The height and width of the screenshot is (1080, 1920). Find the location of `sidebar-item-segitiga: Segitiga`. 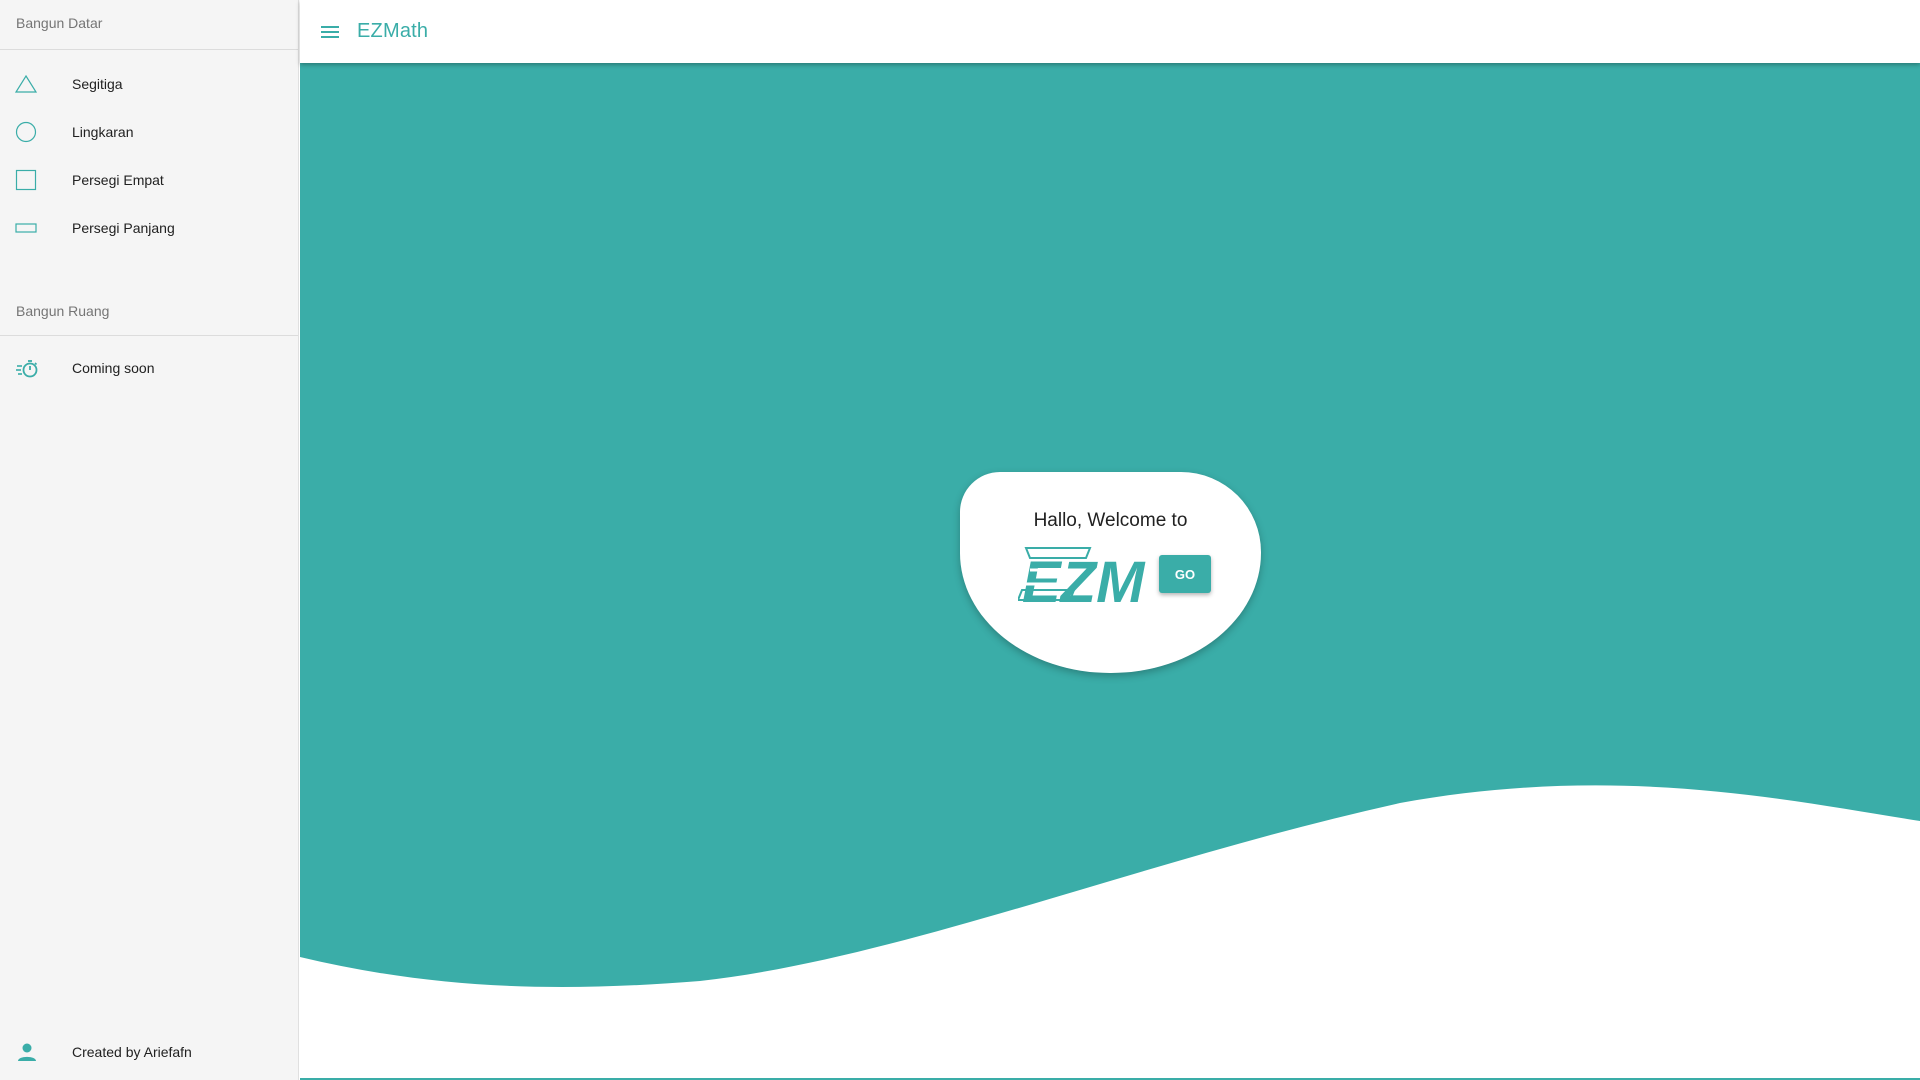

sidebar-item-segitiga: Segitiga is located at coordinates (149, 84).